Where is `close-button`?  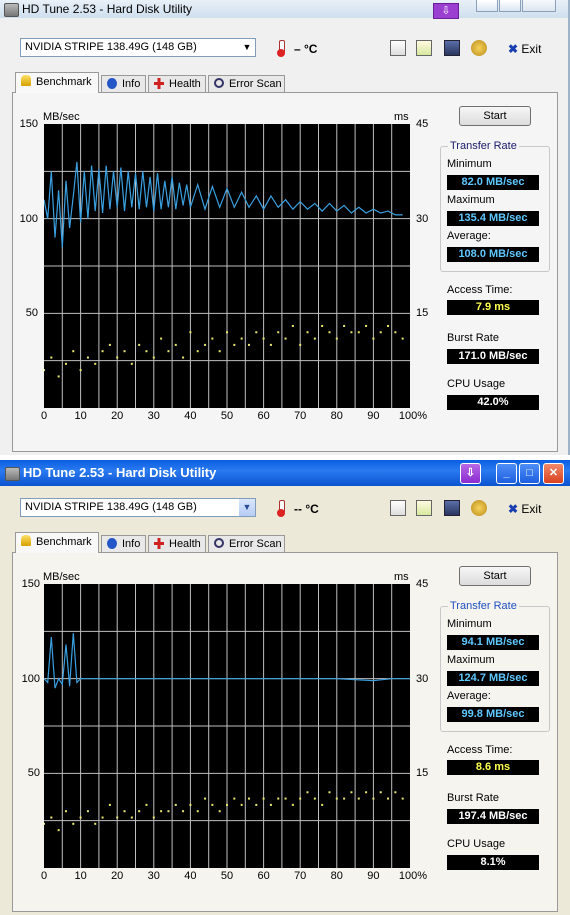
close-button is located at coordinates (539, 6).